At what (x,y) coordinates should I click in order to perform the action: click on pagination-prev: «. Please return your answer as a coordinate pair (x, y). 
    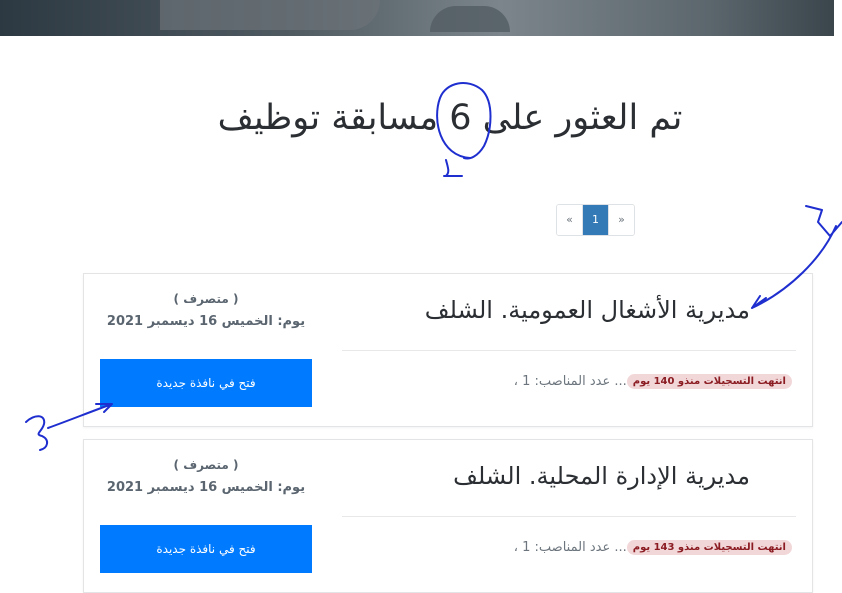
    Looking at the image, I should click on (569, 220).